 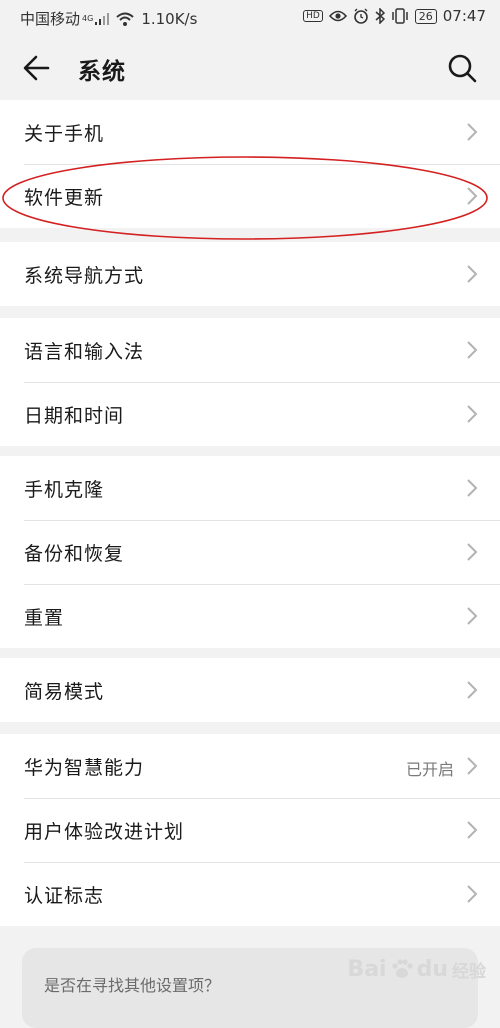 I want to click on alarm-icon, so click(x=360, y=16).